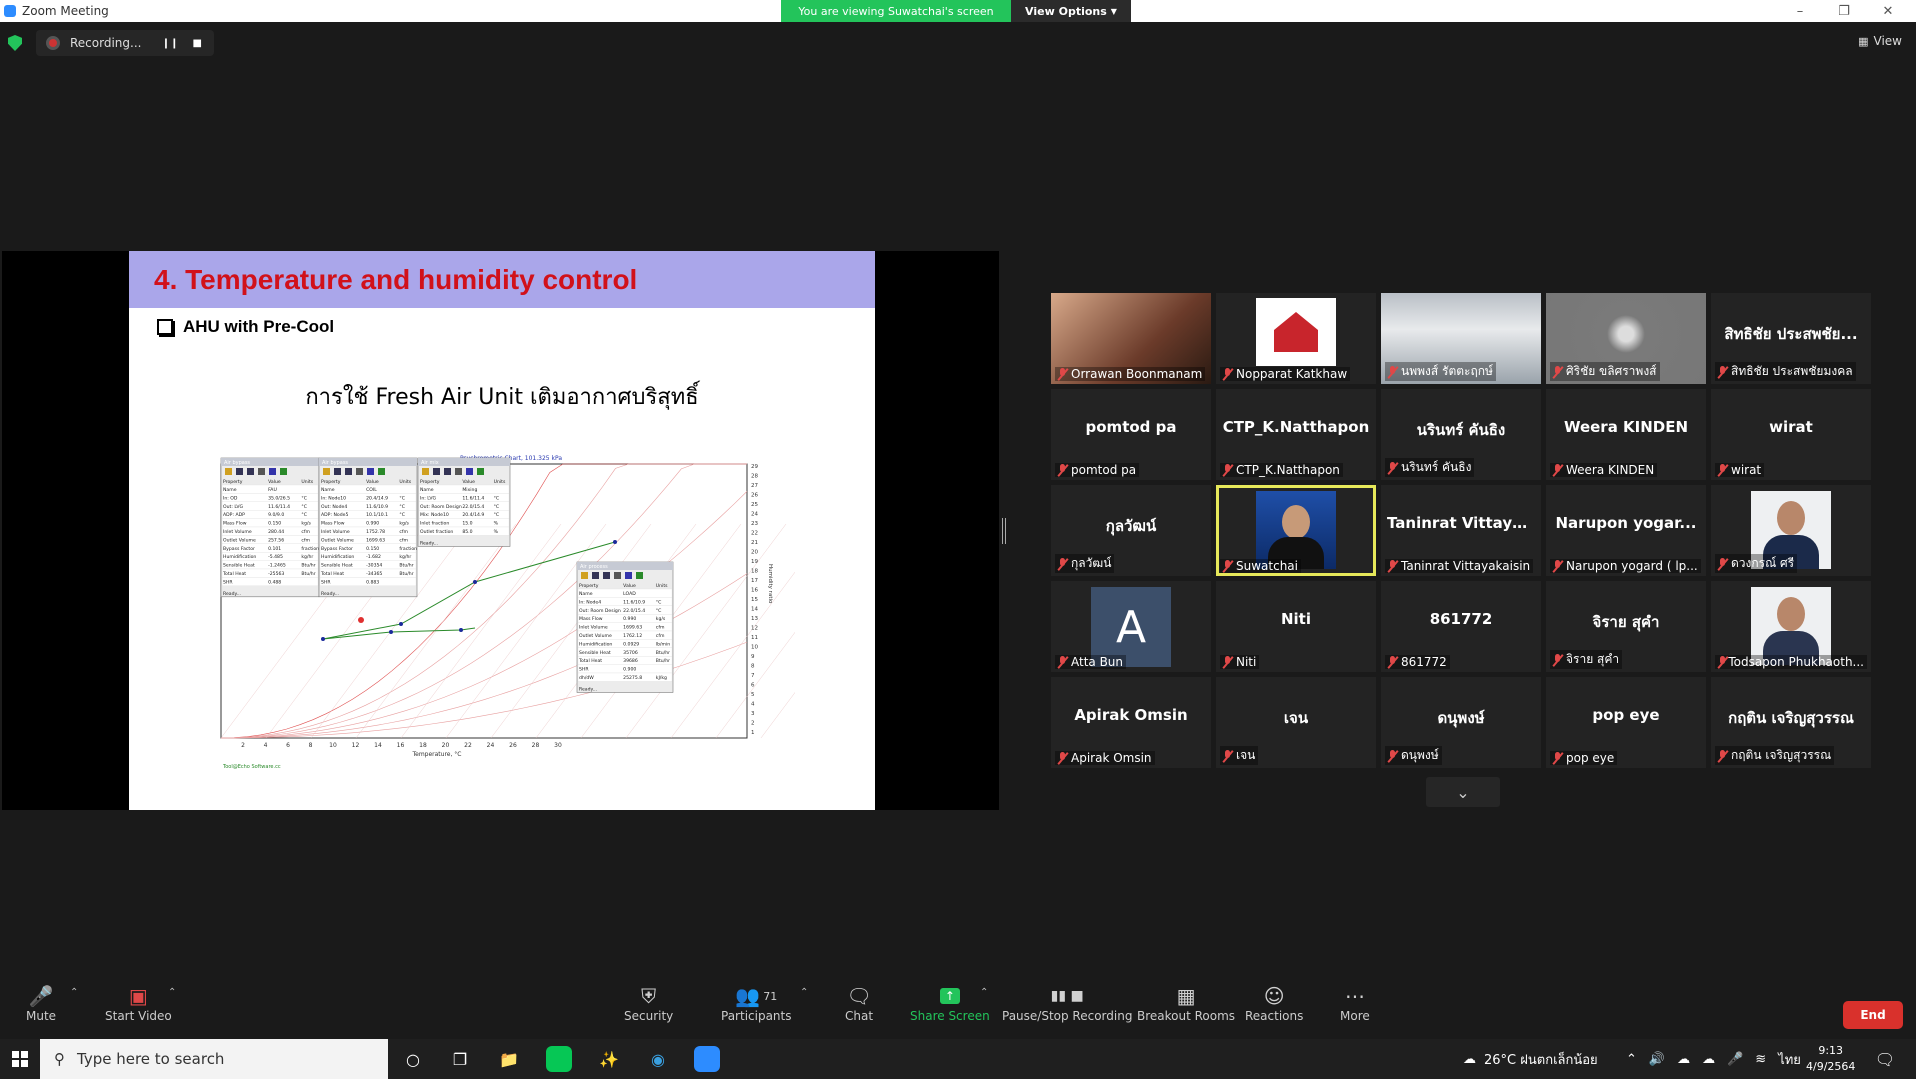 The height and width of the screenshot is (1079, 1916). What do you see at coordinates (1844, 11) in the screenshot?
I see `maximize-icon: ❐` at bounding box center [1844, 11].